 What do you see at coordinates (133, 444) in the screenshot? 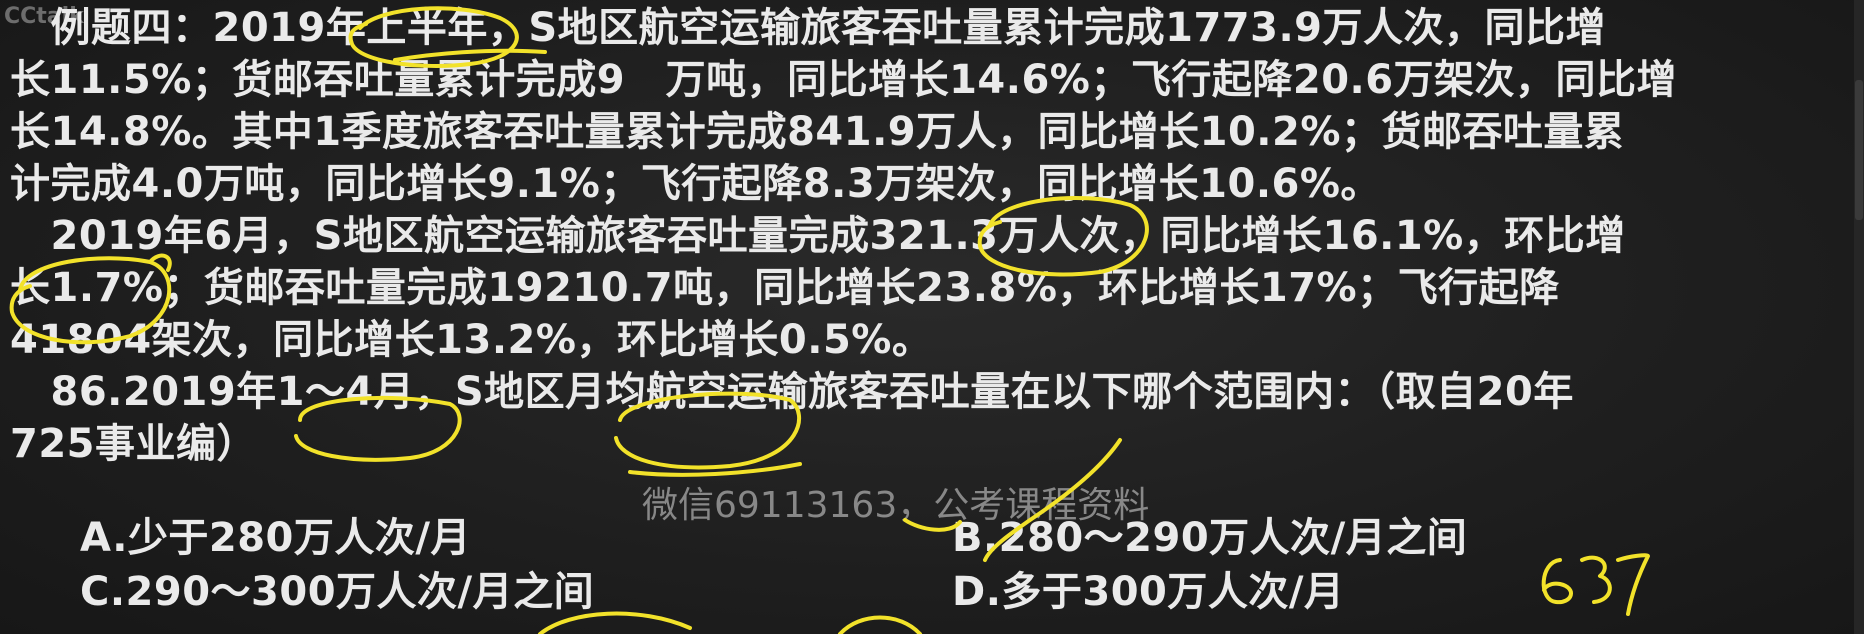
I see `question-line-9: 725事业编）` at bounding box center [133, 444].